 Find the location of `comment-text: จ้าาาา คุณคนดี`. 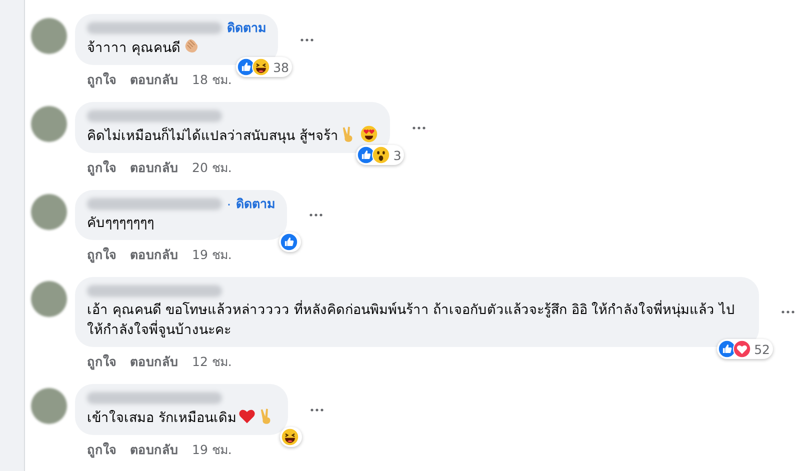

comment-text: จ้าาาา คุณคนดี is located at coordinates (176, 47).